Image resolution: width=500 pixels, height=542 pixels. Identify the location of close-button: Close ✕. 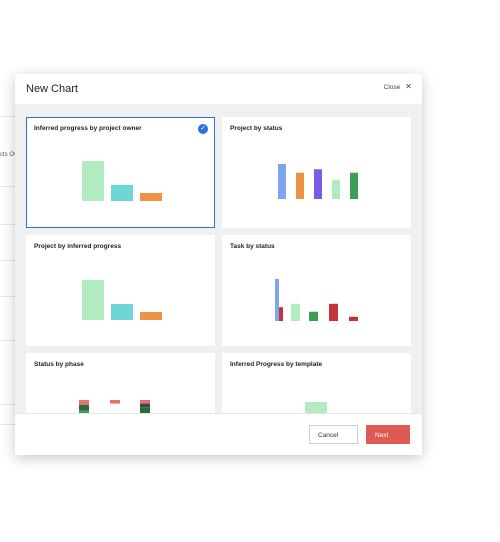
(398, 87).